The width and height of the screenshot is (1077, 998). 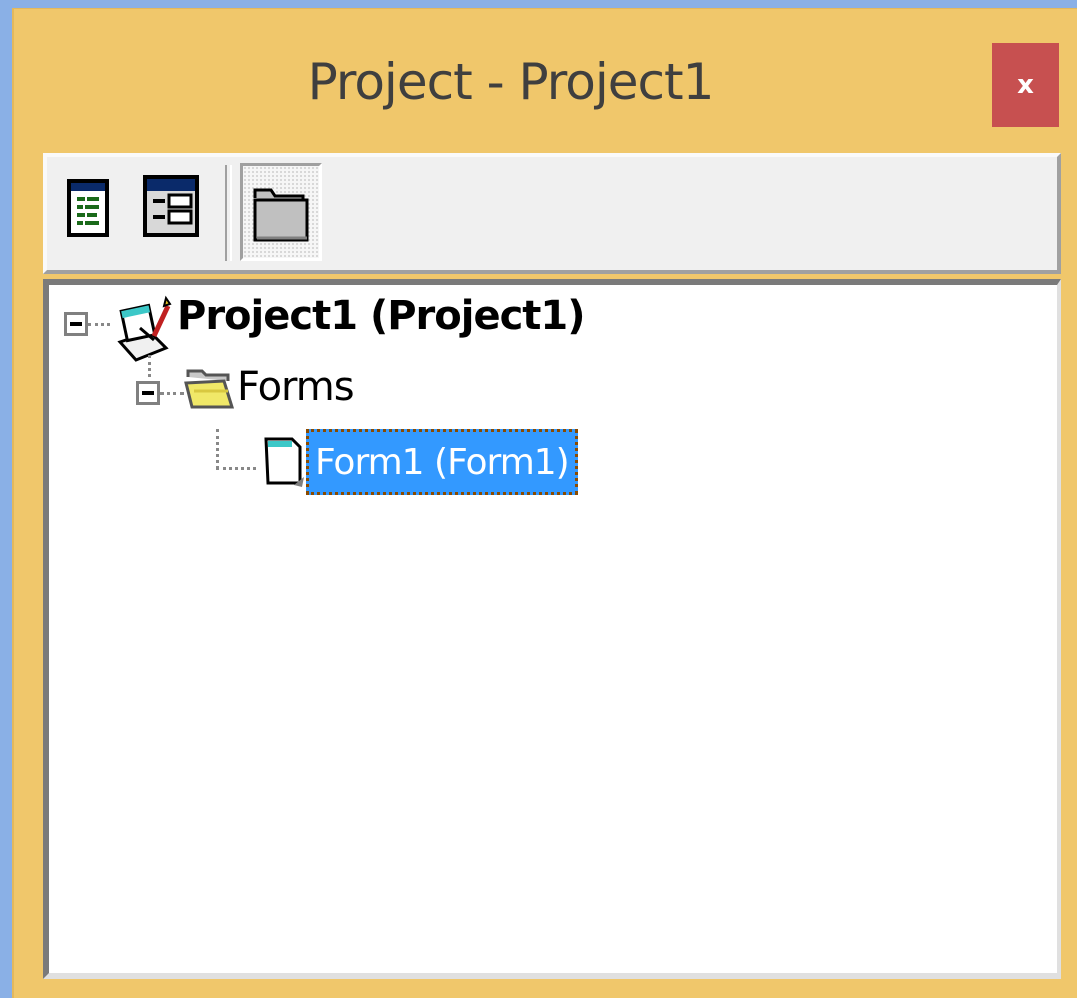 I want to click on close-icon: x, so click(x=1025, y=85).